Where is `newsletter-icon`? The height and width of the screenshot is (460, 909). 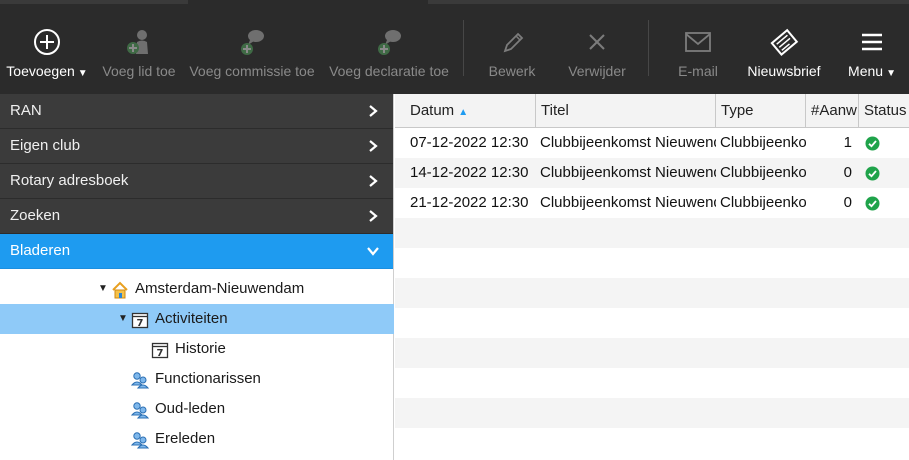
newsletter-icon is located at coordinates (784, 42).